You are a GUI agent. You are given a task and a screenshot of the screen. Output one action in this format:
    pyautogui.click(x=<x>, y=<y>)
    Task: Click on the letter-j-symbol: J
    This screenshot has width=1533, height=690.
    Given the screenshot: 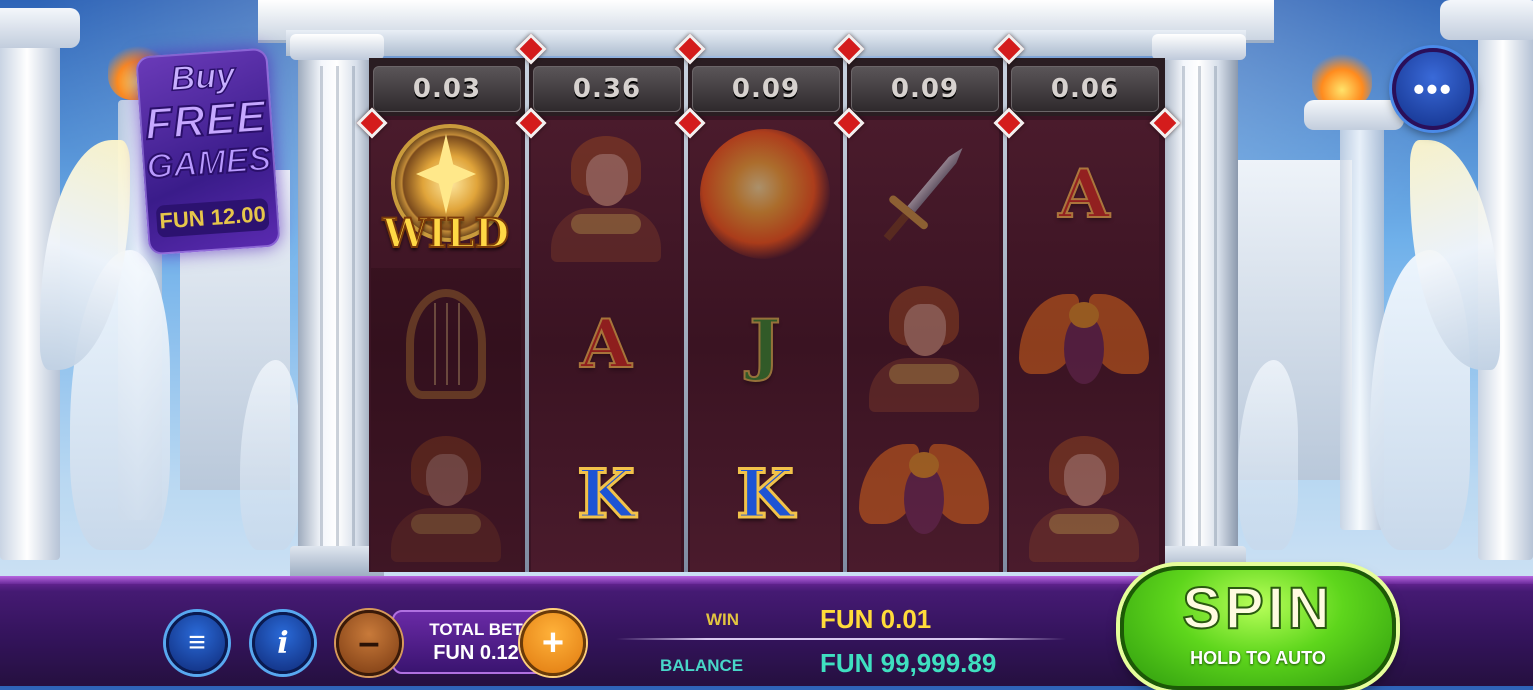 What is the action you would take?
    pyautogui.click(x=764, y=344)
    